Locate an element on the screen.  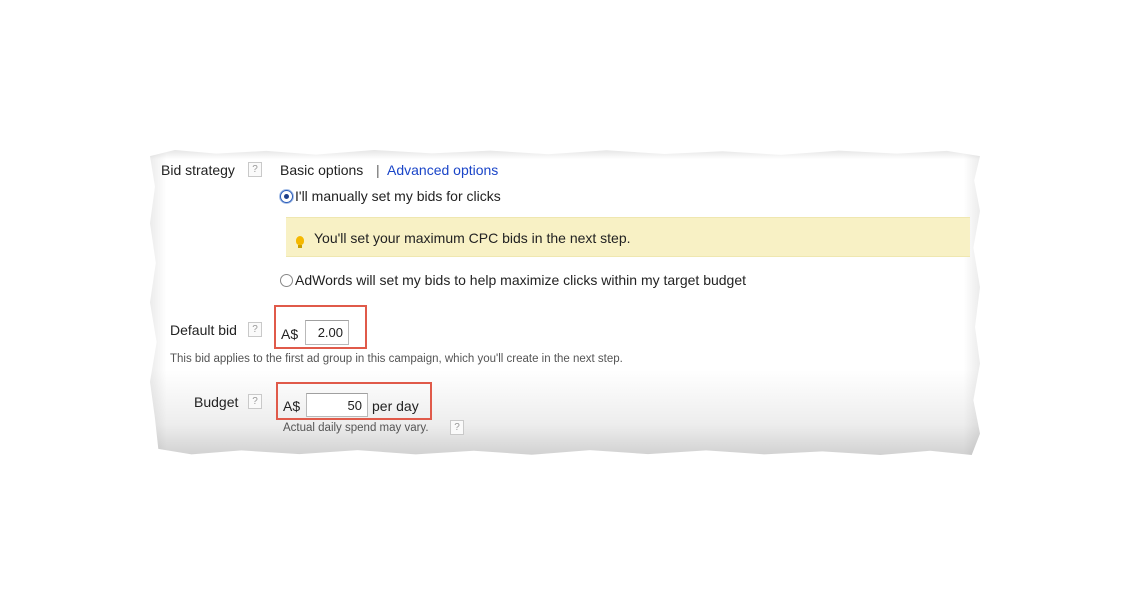
budget-note-help-icon: ? is located at coordinates (457, 427).